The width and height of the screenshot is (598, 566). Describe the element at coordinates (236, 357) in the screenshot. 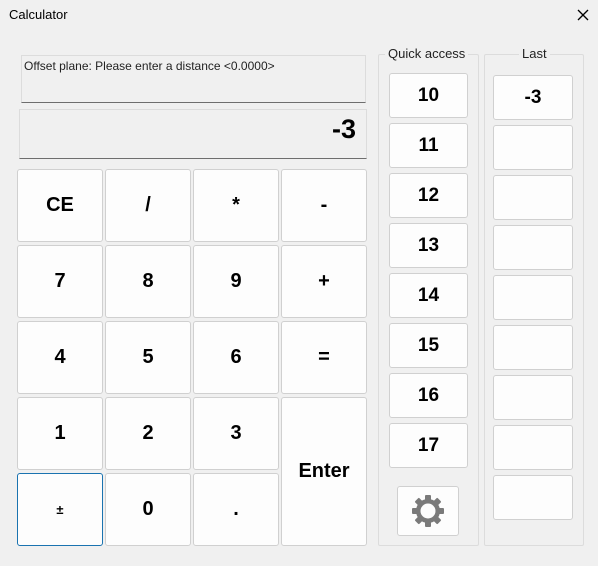

I see `six-button: 6` at that location.